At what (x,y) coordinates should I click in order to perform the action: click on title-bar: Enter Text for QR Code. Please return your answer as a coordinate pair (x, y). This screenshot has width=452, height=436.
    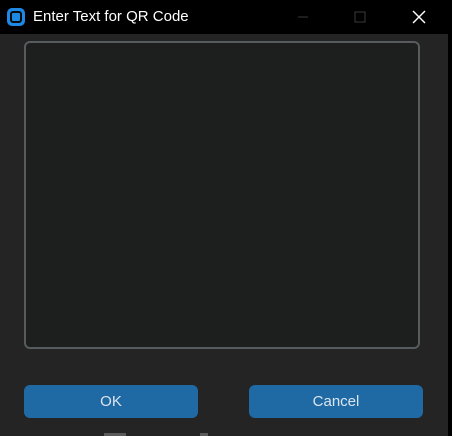
    Looking at the image, I should click on (224, 17).